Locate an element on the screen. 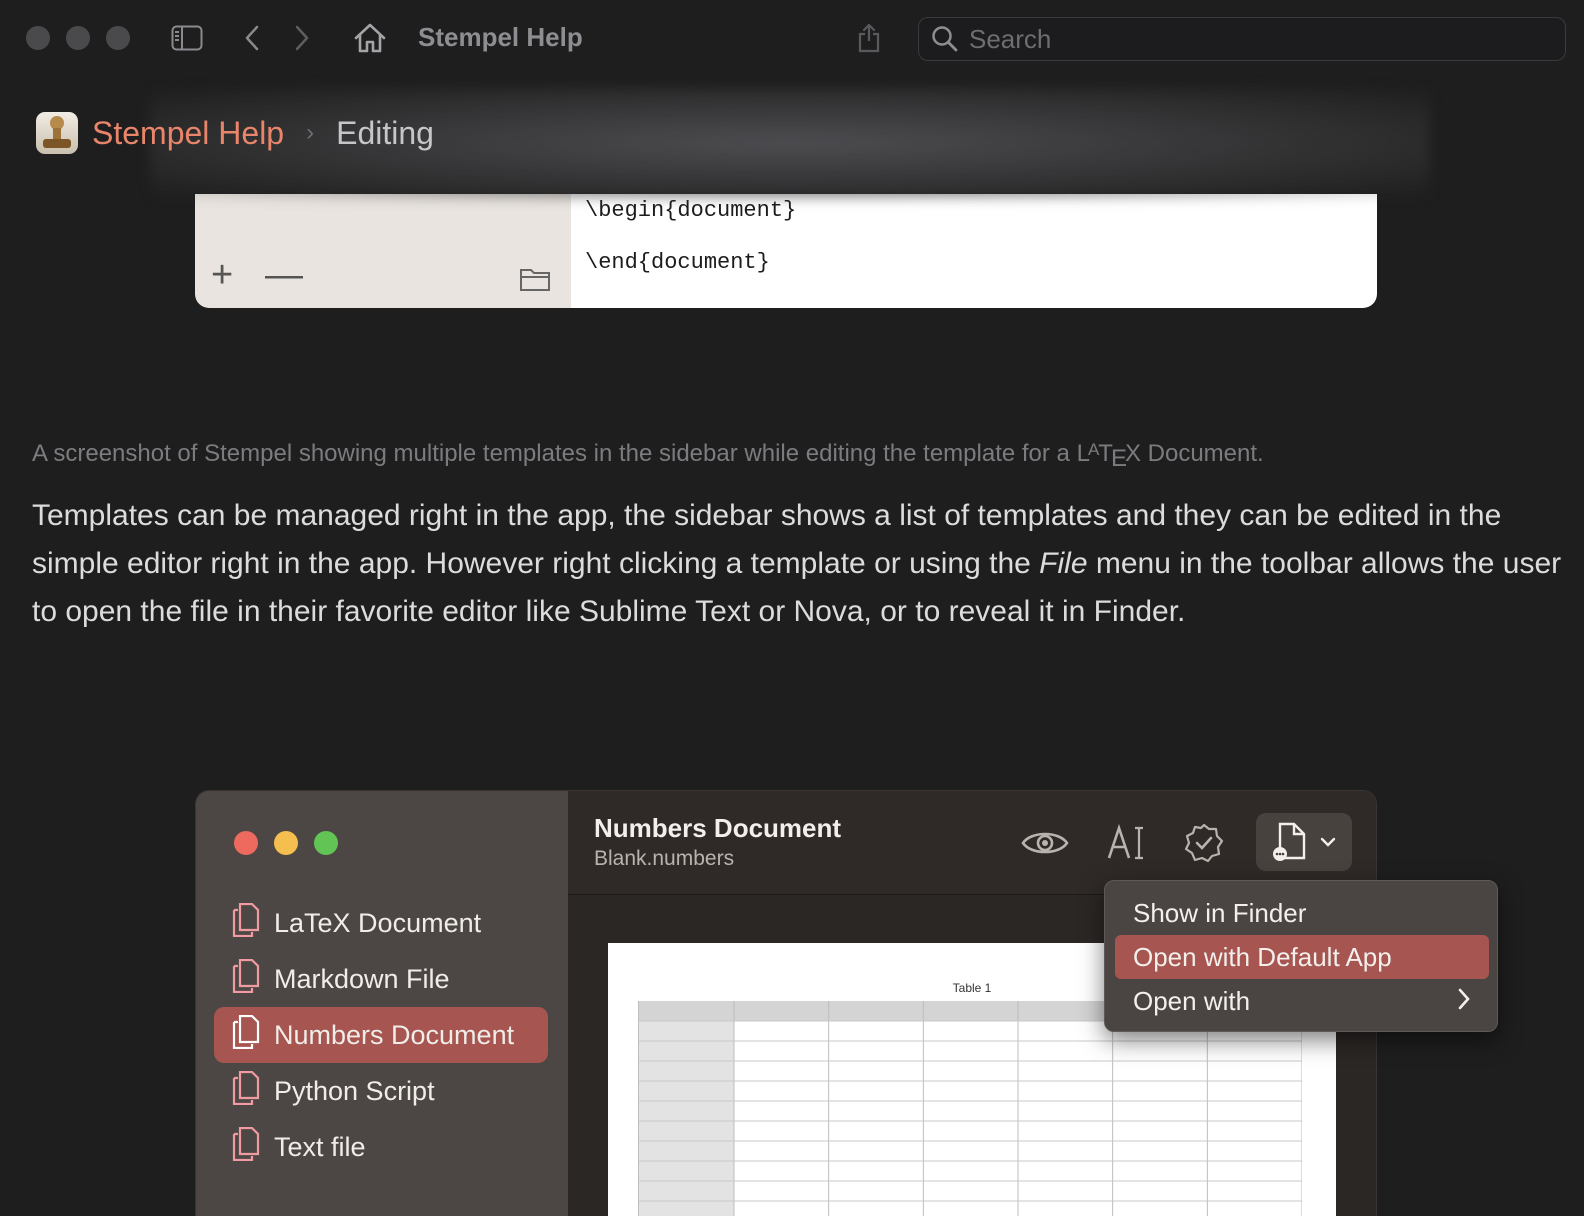 The width and height of the screenshot is (1584, 1216). sidebar-toggle-icon is located at coordinates (187, 38).